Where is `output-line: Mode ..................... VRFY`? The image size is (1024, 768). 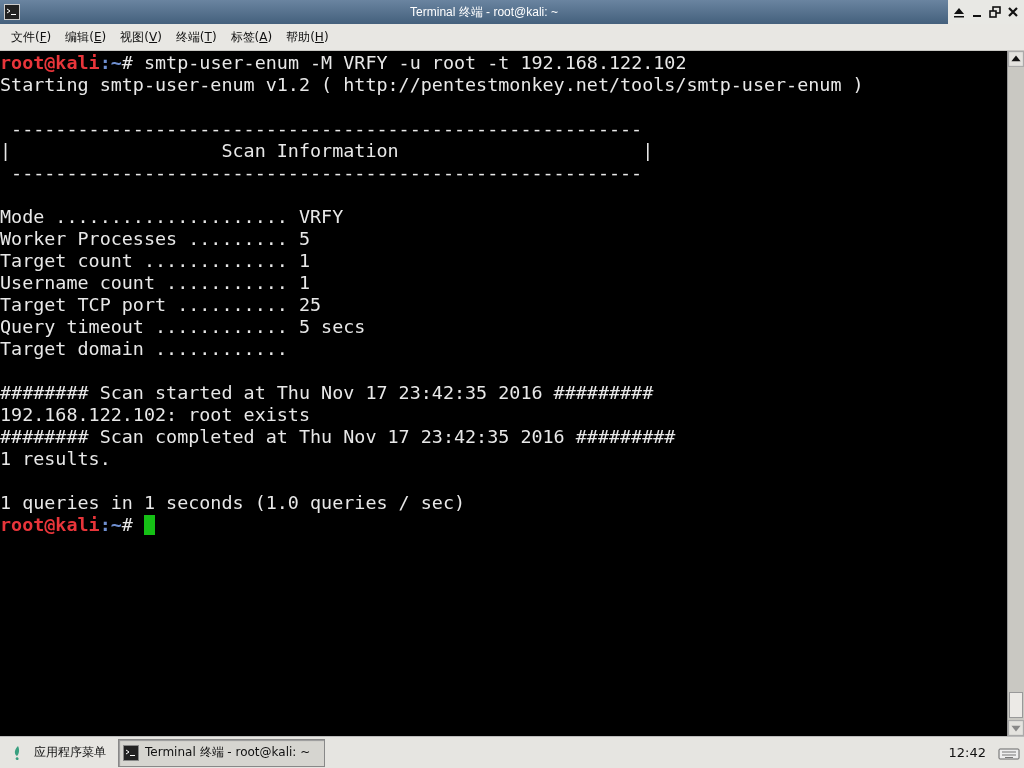
output-line: Mode ..................... VRFY is located at coordinates (172, 216).